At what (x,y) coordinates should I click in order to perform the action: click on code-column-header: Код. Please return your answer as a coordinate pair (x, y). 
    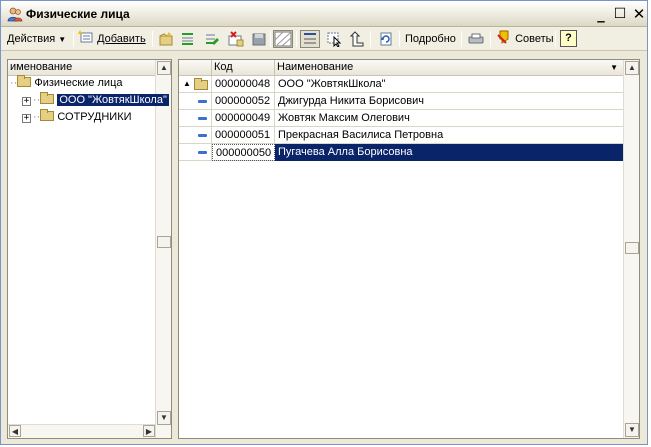
    Looking at the image, I should click on (243, 68).